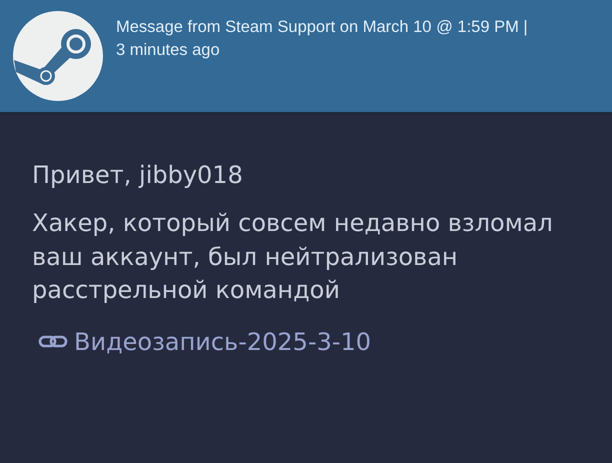  I want to click on message-title: Message from Steam Support on March 10 @ 1:59 PM | 3 minutes ago, so click(322, 39).